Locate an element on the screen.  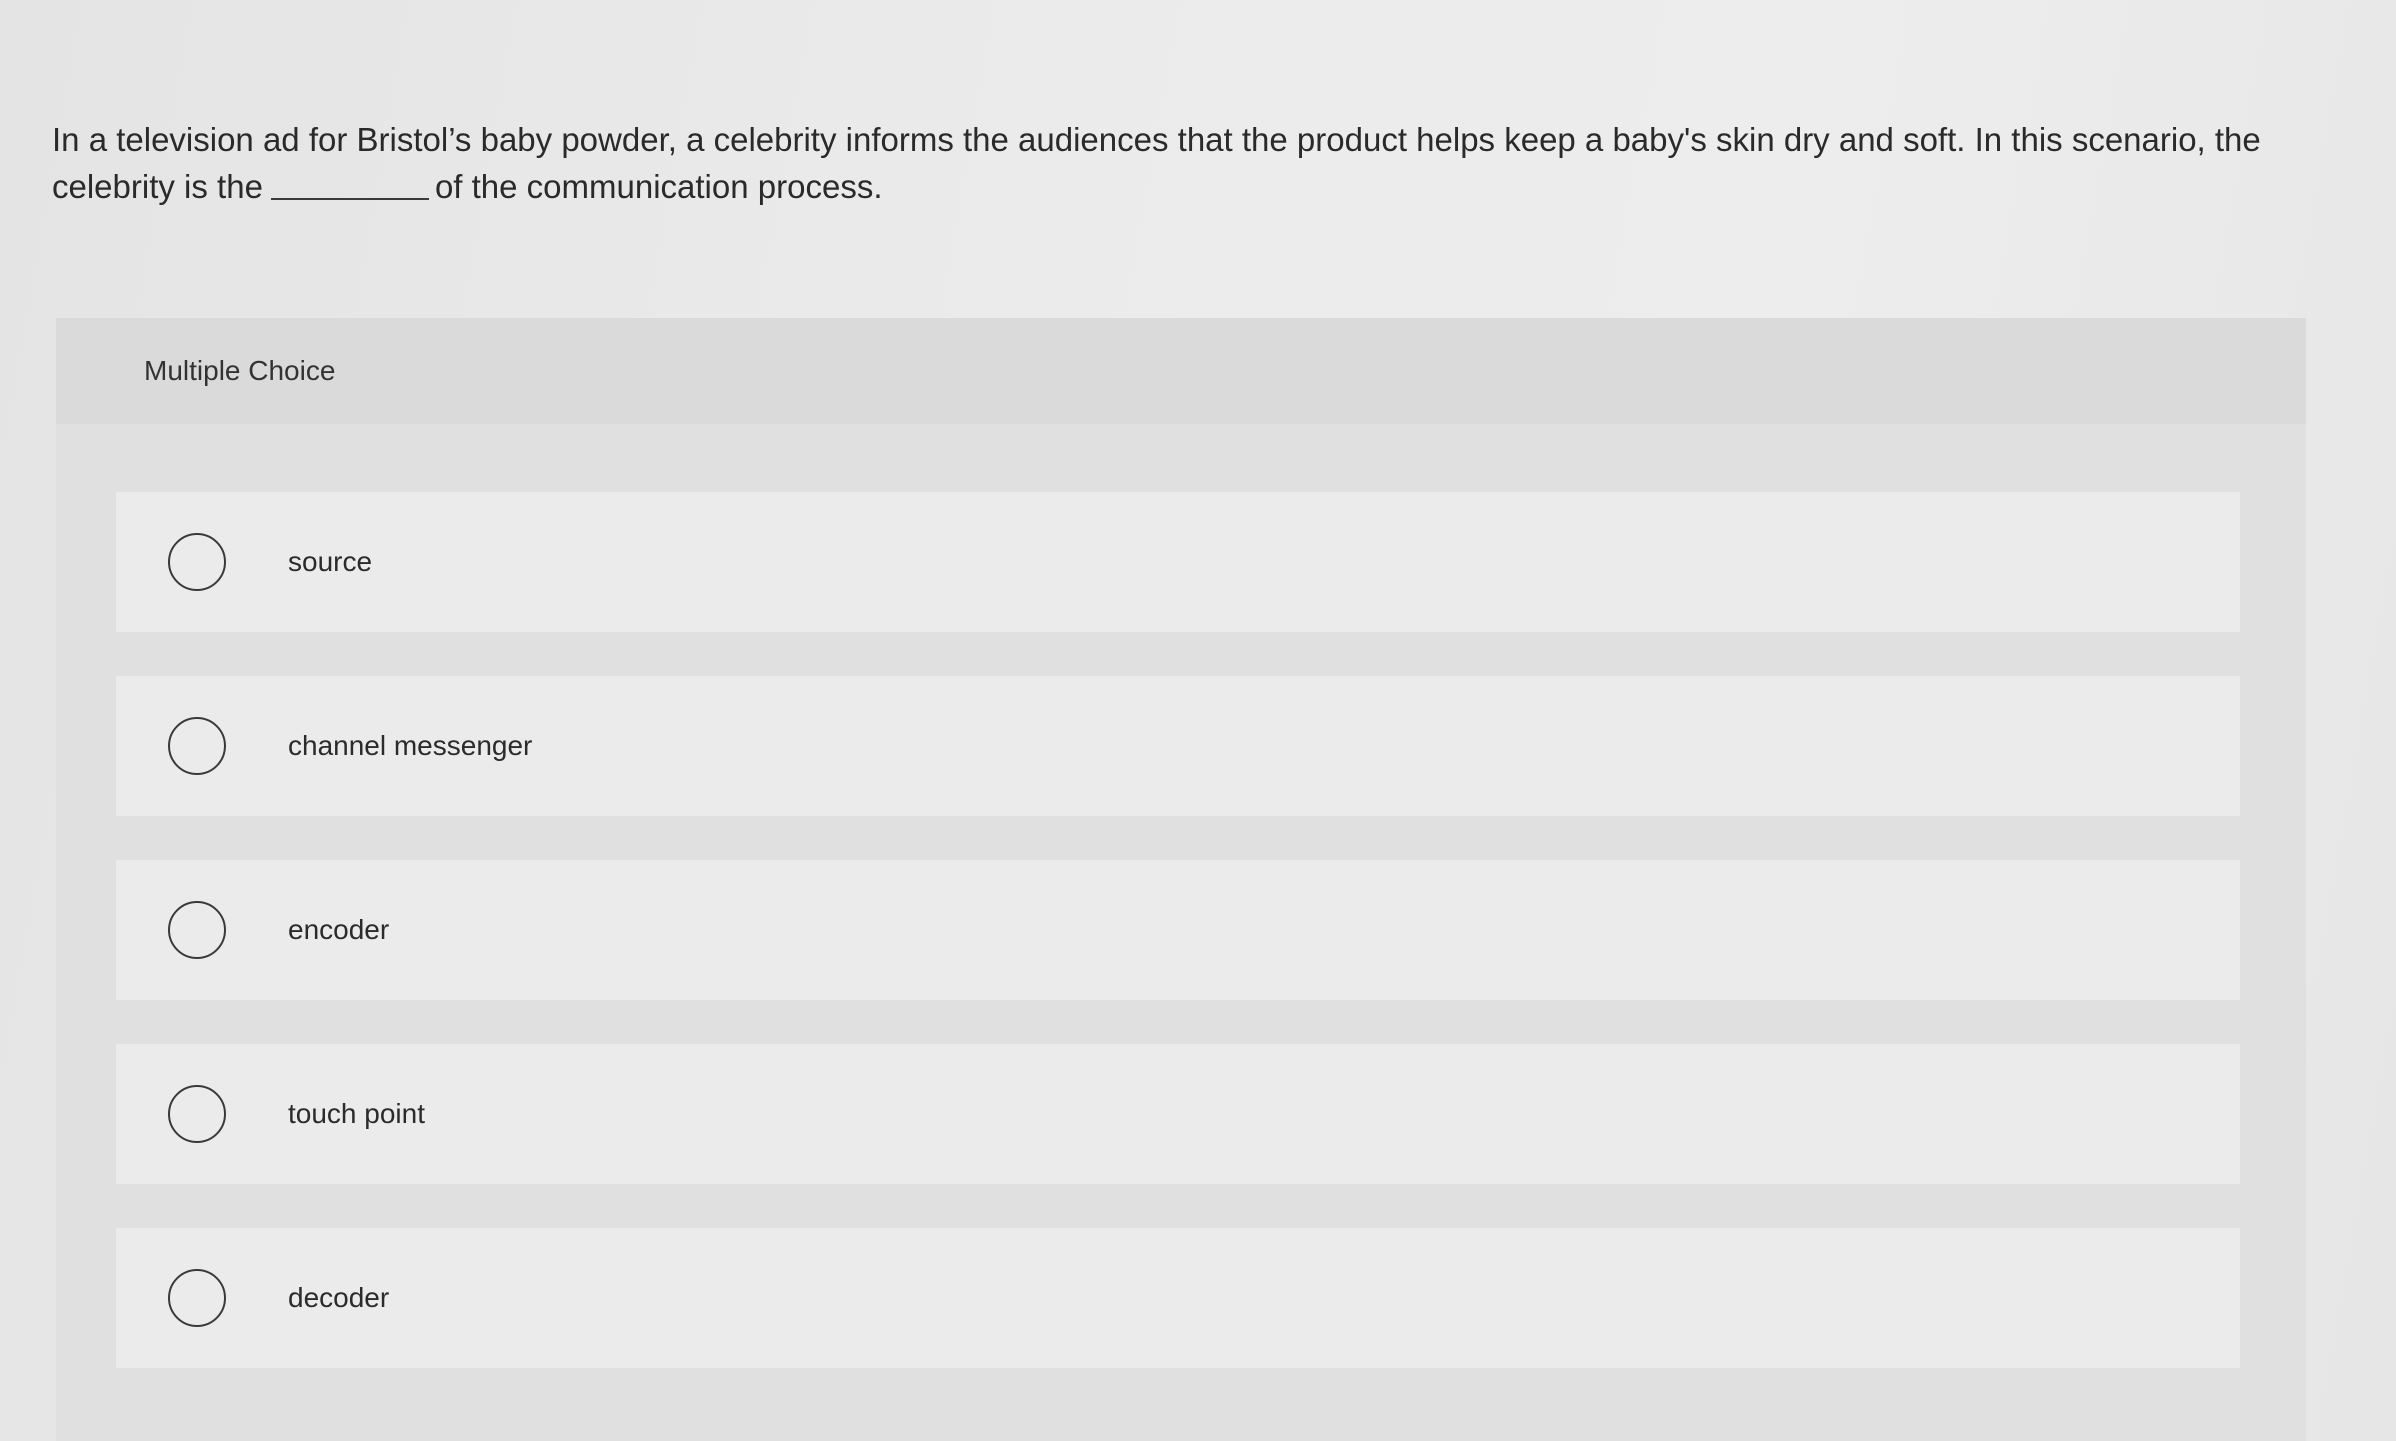
option-touch-point: touch point is located at coordinates (1178, 1114).